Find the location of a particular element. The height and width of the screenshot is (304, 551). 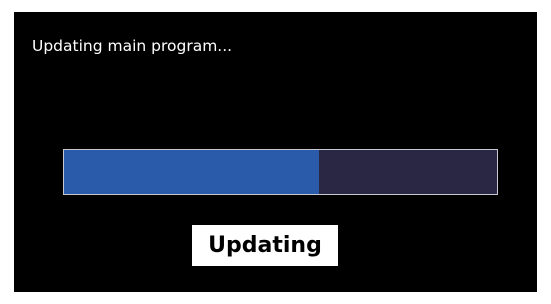

progress-bar is located at coordinates (280, 172).